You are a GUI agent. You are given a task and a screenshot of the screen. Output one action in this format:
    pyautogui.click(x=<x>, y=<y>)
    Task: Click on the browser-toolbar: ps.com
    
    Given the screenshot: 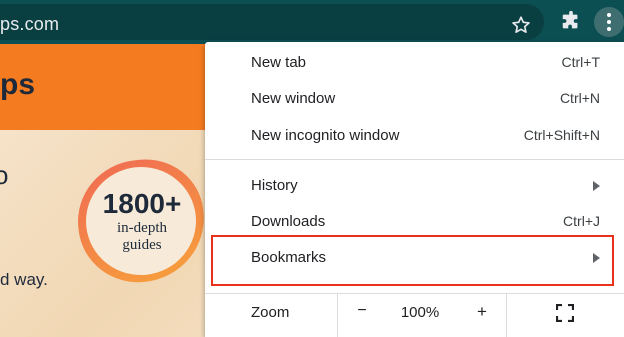 What is the action you would take?
    pyautogui.click(x=312, y=22)
    